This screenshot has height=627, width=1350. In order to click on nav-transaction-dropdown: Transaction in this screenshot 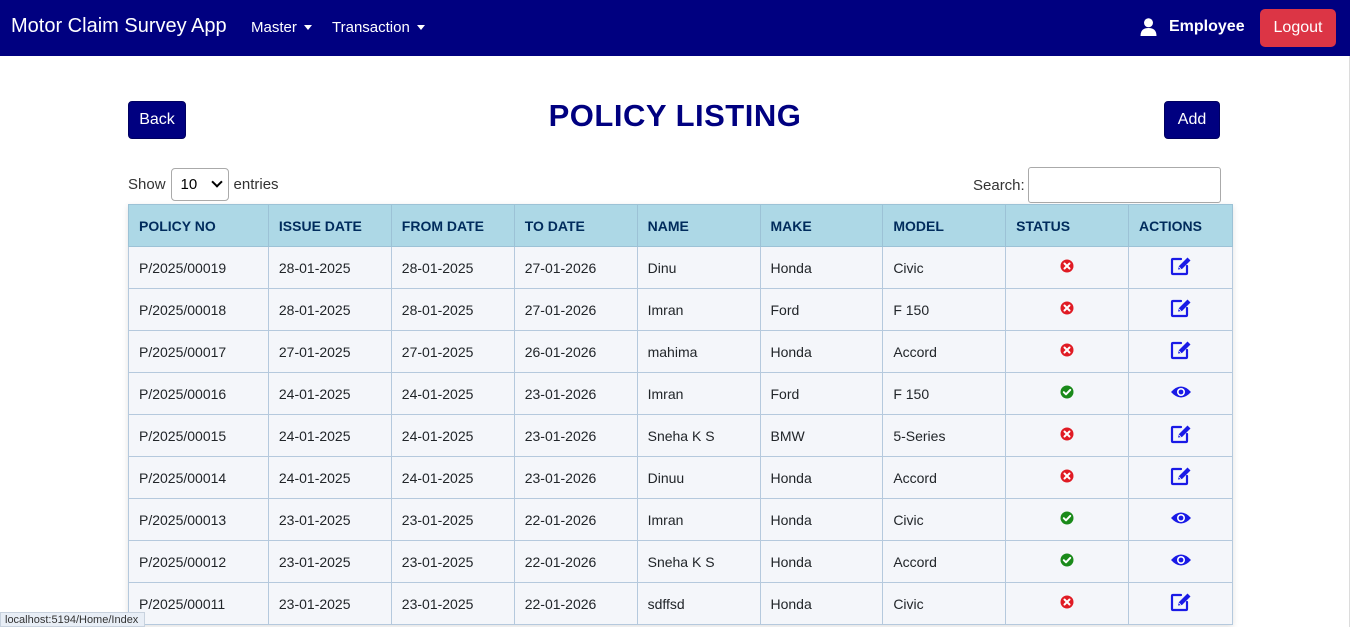, I will do `click(378, 27)`.